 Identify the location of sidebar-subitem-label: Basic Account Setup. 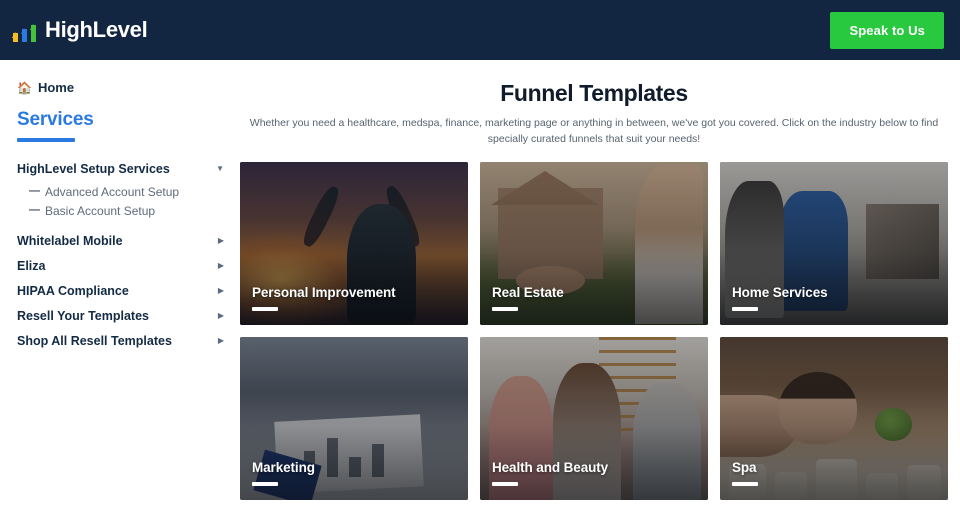
(100, 210).